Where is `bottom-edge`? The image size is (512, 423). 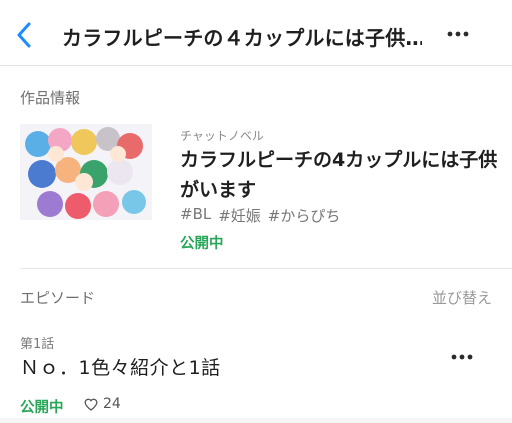 bottom-edge is located at coordinates (256, 420).